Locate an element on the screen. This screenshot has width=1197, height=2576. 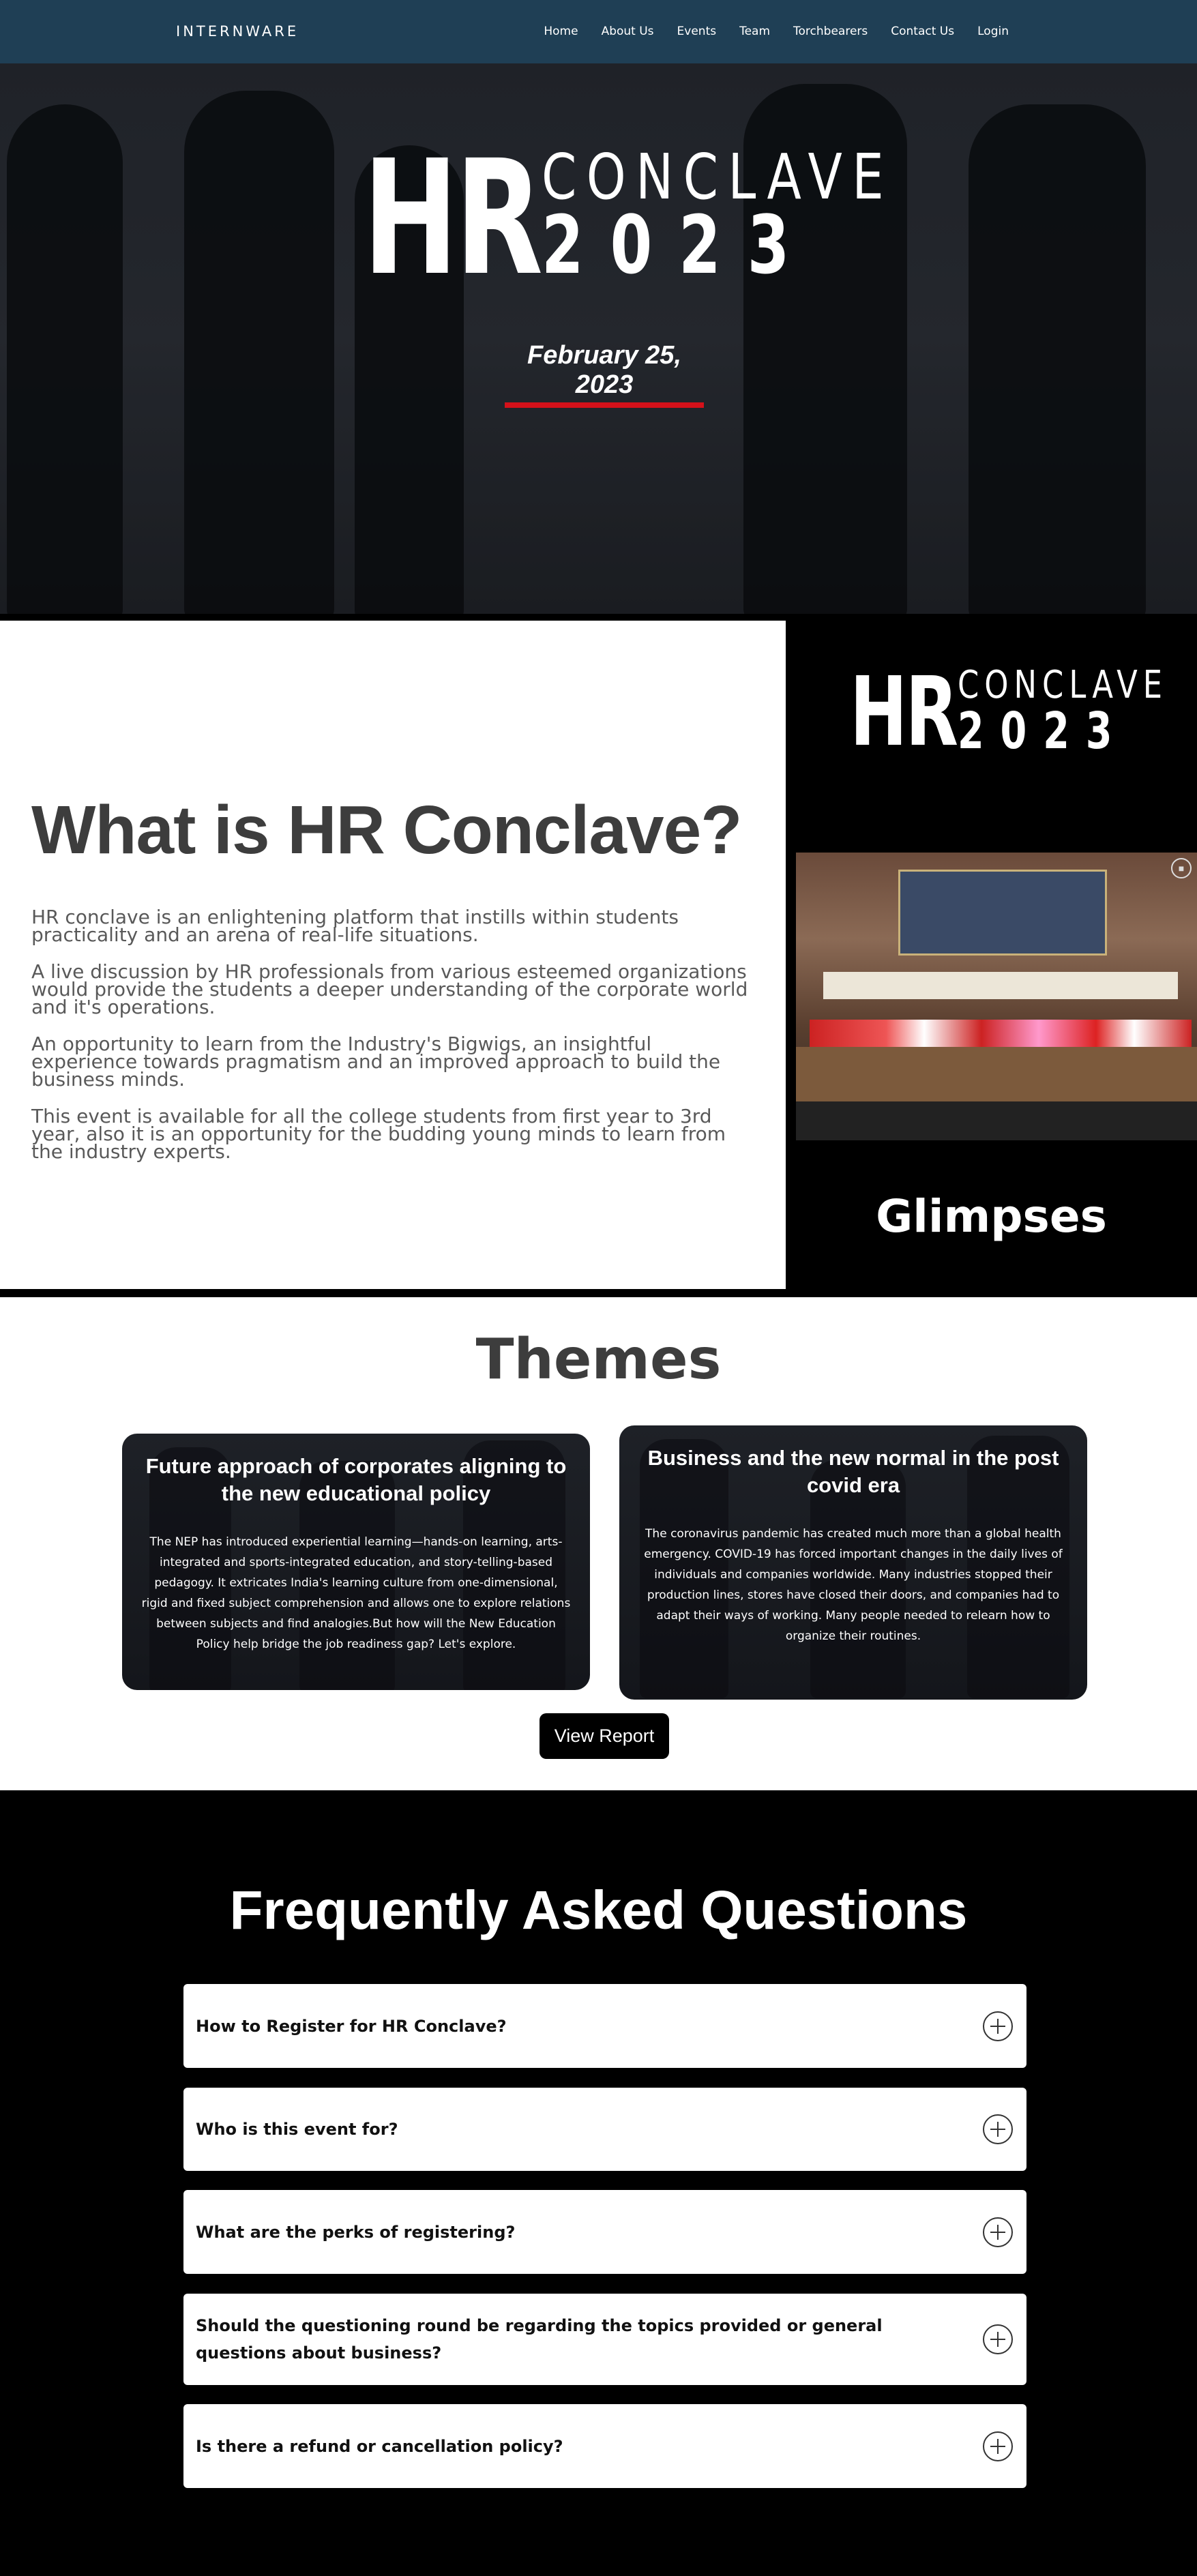
nav-link-about-us: About Us is located at coordinates (628, 31).